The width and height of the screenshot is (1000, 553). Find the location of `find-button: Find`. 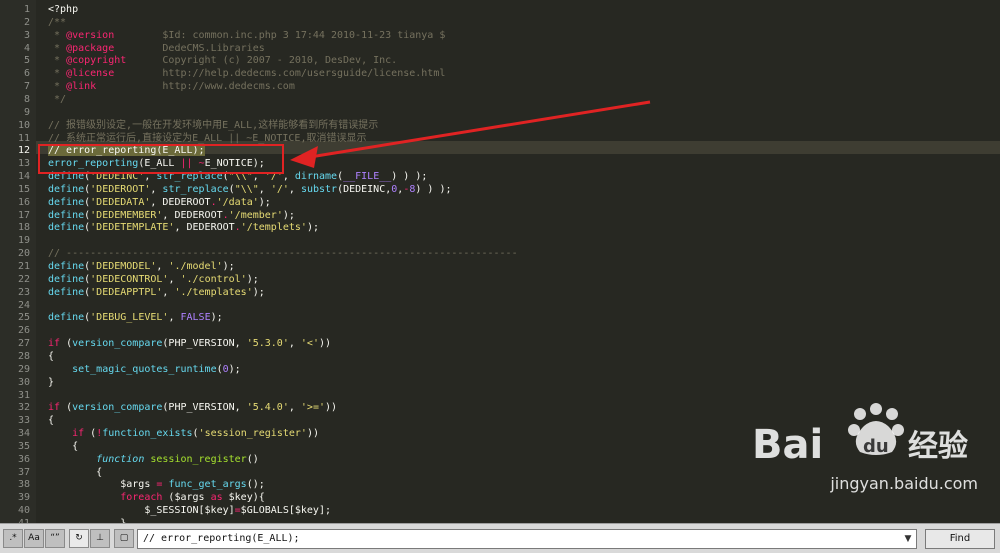

find-button: Find is located at coordinates (960, 539).